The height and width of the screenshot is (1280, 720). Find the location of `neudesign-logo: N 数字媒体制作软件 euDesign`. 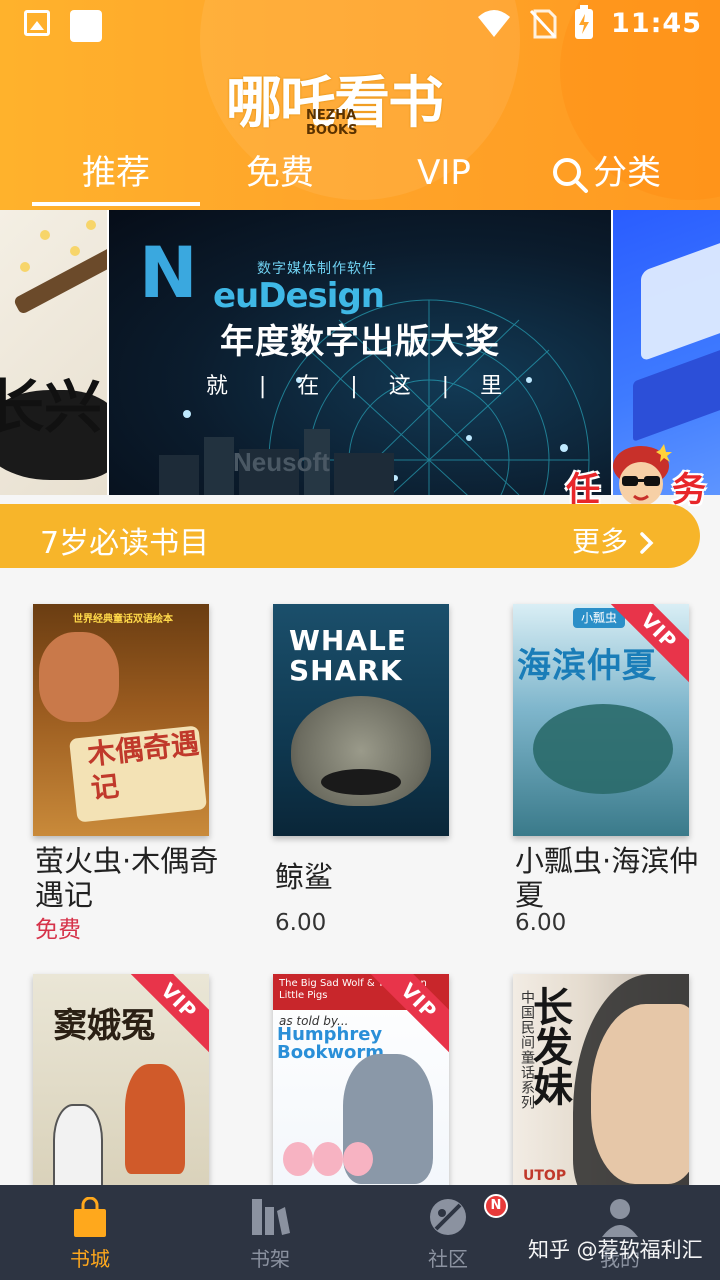

neudesign-logo: N 数字媒体制作软件 euDesign is located at coordinates (262, 274).